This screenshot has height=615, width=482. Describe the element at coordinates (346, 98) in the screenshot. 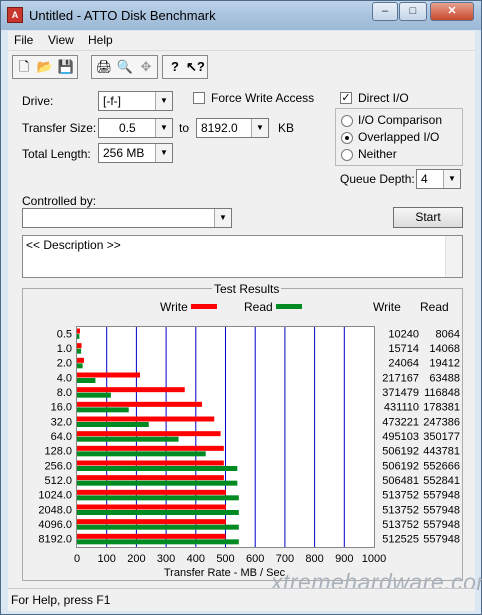

I see `direct-io-checkbox: ✓` at that location.